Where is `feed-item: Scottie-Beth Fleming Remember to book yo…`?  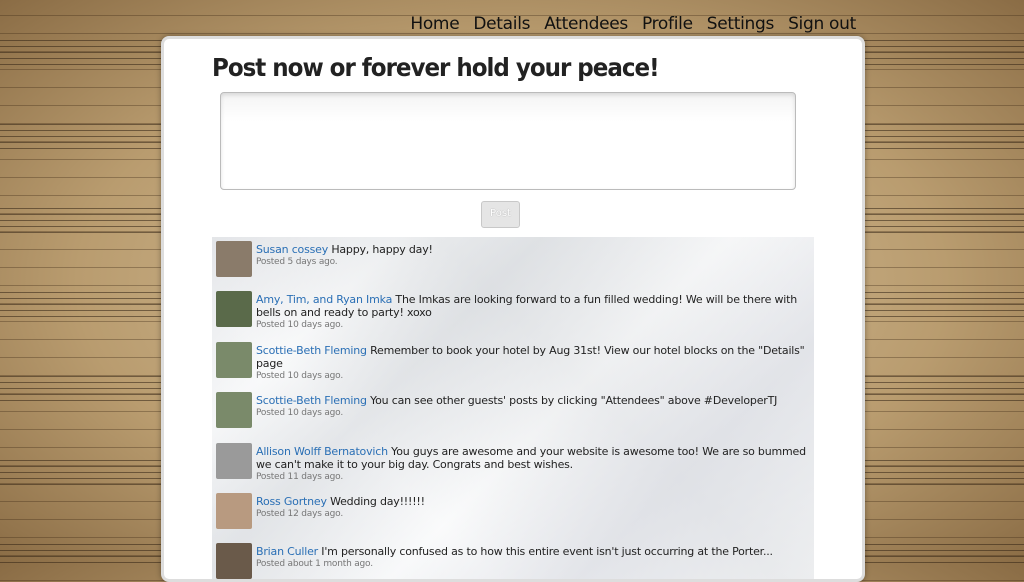 feed-item: Scottie-Beth Fleming Remember to book yo… is located at coordinates (513, 363).